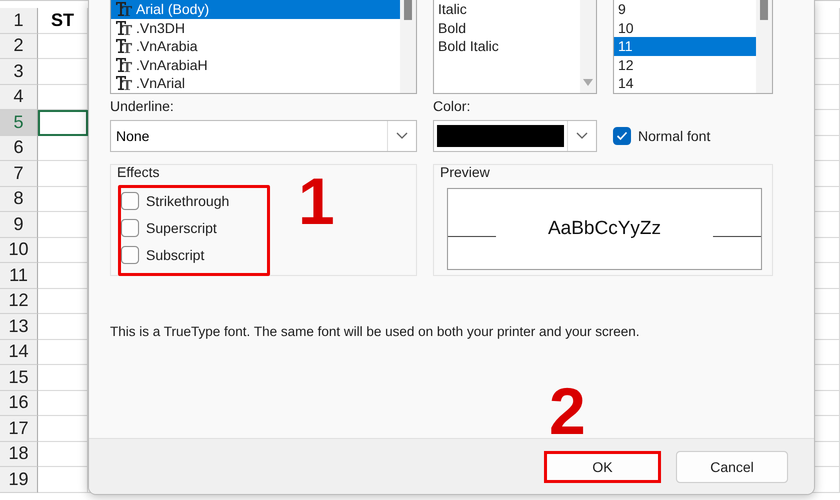  I want to click on color-dropdown, so click(515, 136).